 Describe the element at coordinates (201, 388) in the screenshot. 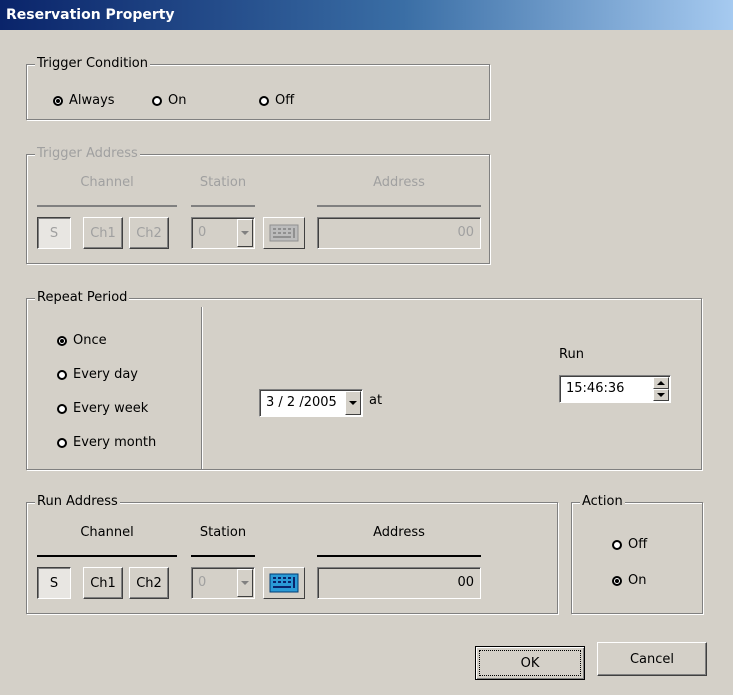

I see `repeat-divider` at that location.